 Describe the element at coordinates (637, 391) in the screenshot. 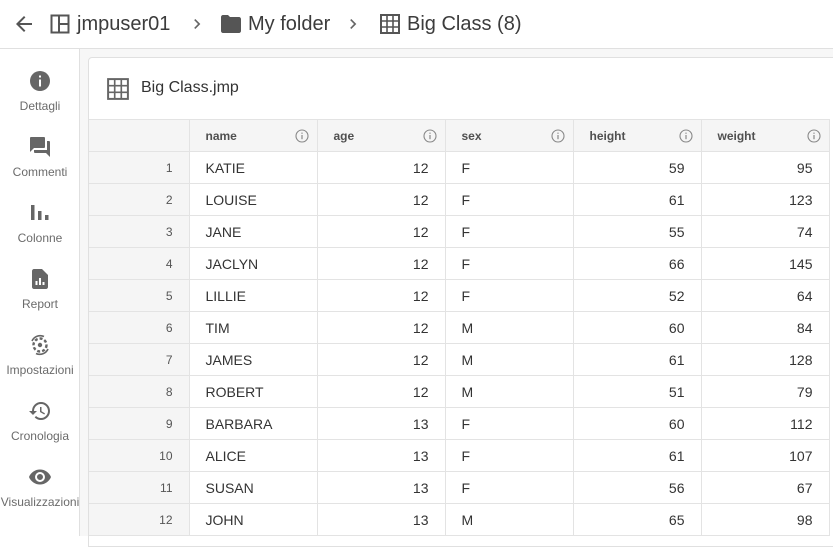

I see `cell-height: 51` at that location.